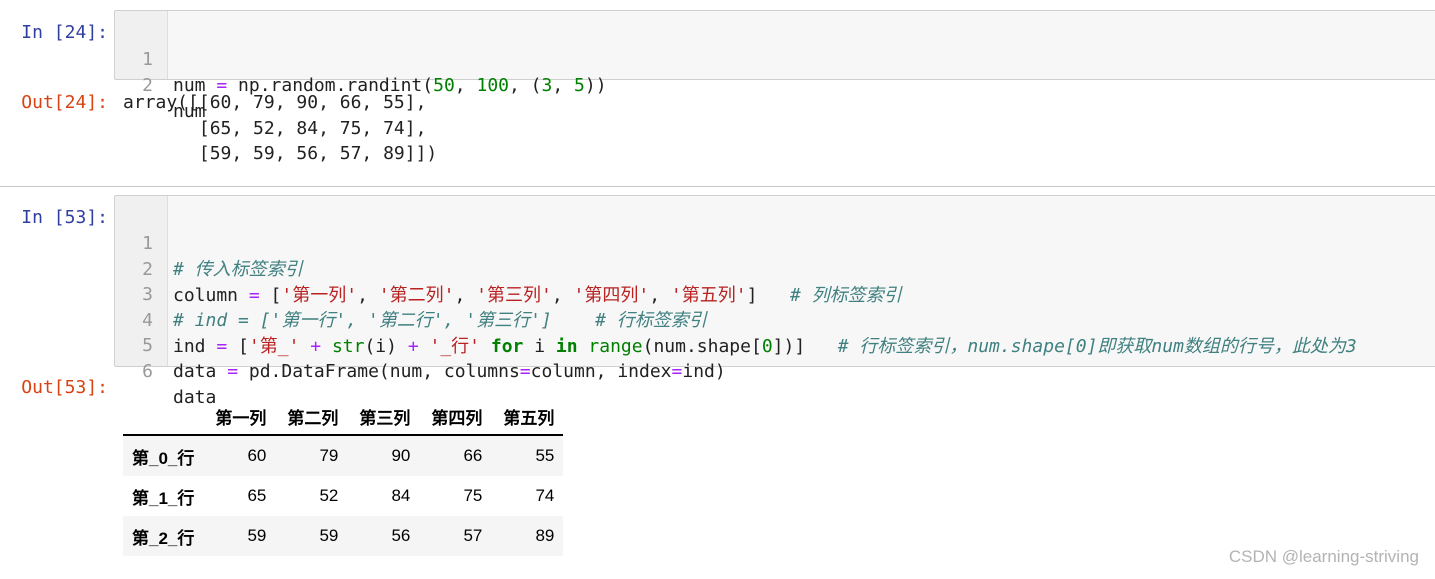 Image resolution: width=1435 pixels, height=579 pixels. What do you see at coordinates (64, 217) in the screenshot?
I see `input-prompt-53: In [53]:` at bounding box center [64, 217].